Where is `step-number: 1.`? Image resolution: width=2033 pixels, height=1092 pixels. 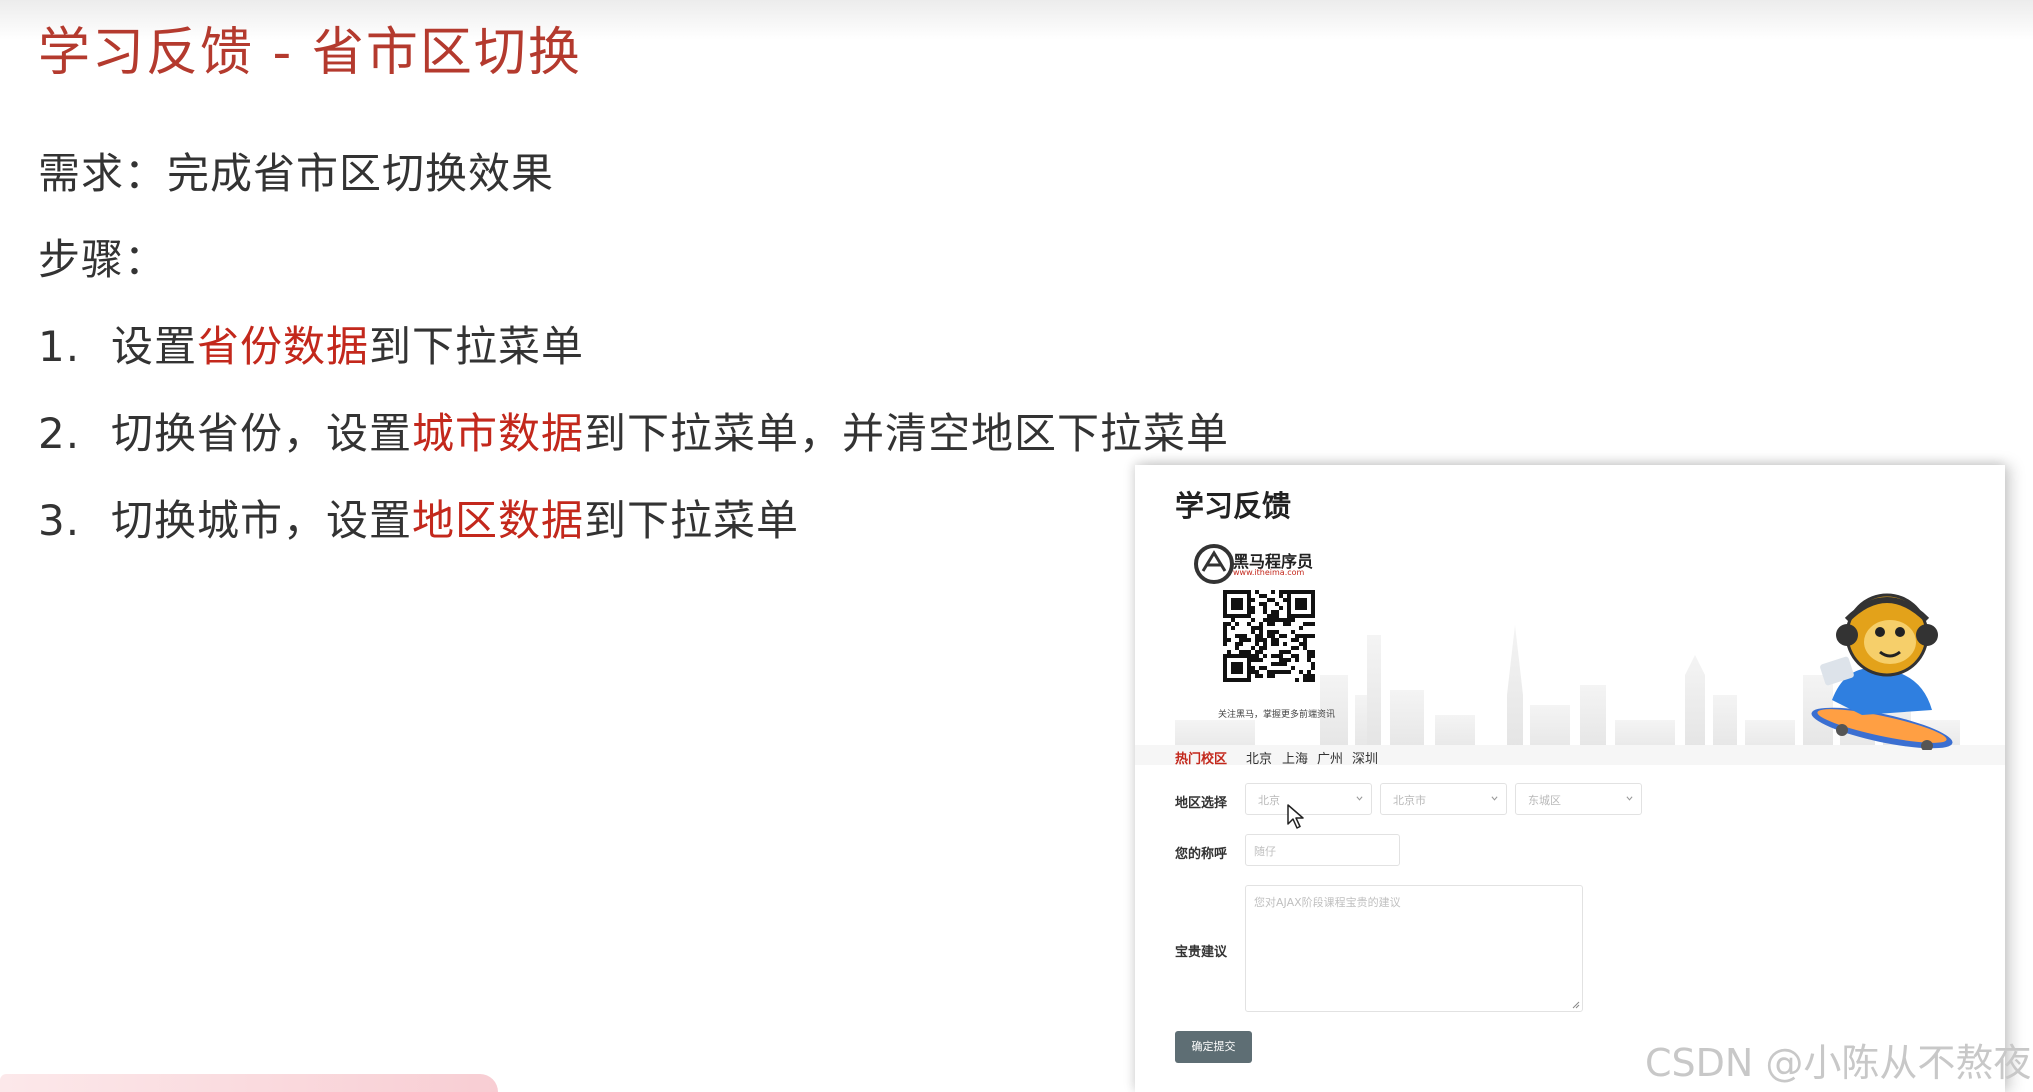
step-number: 1. is located at coordinates (59, 346).